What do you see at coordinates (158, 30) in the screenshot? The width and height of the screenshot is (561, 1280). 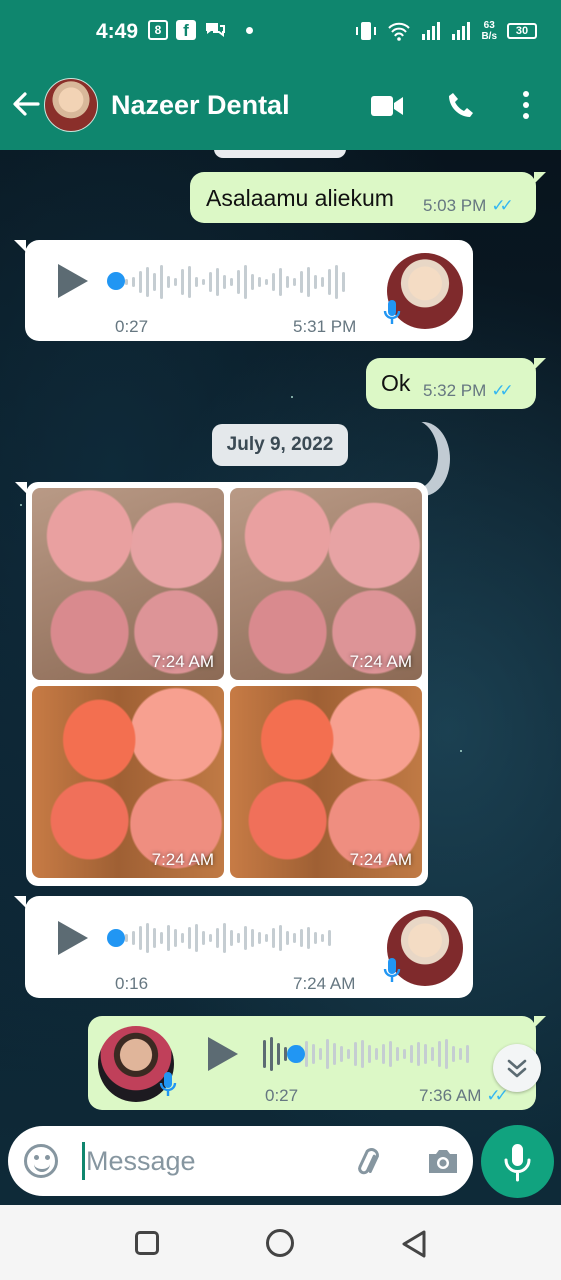 I see `app-notification-icon: 8` at bounding box center [158, 30].